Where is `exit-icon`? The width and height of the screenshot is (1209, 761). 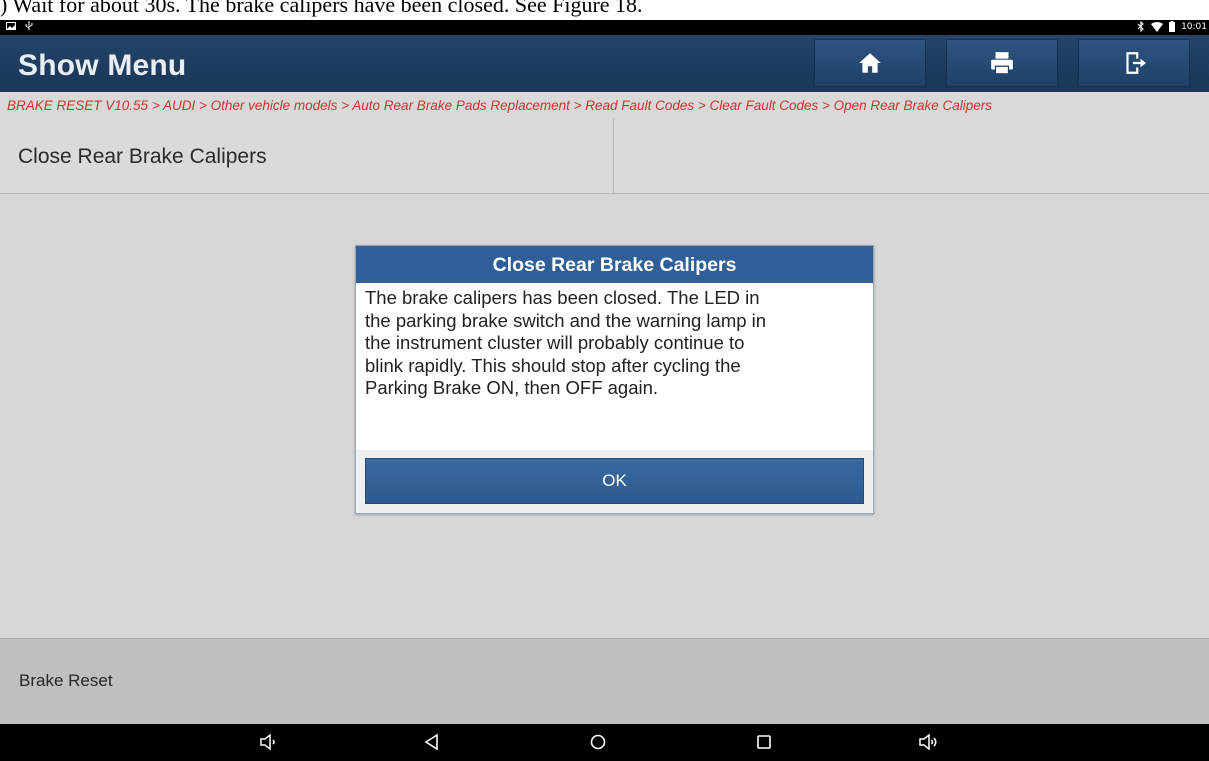 exit-icon is located at coordinates (1136, 63).